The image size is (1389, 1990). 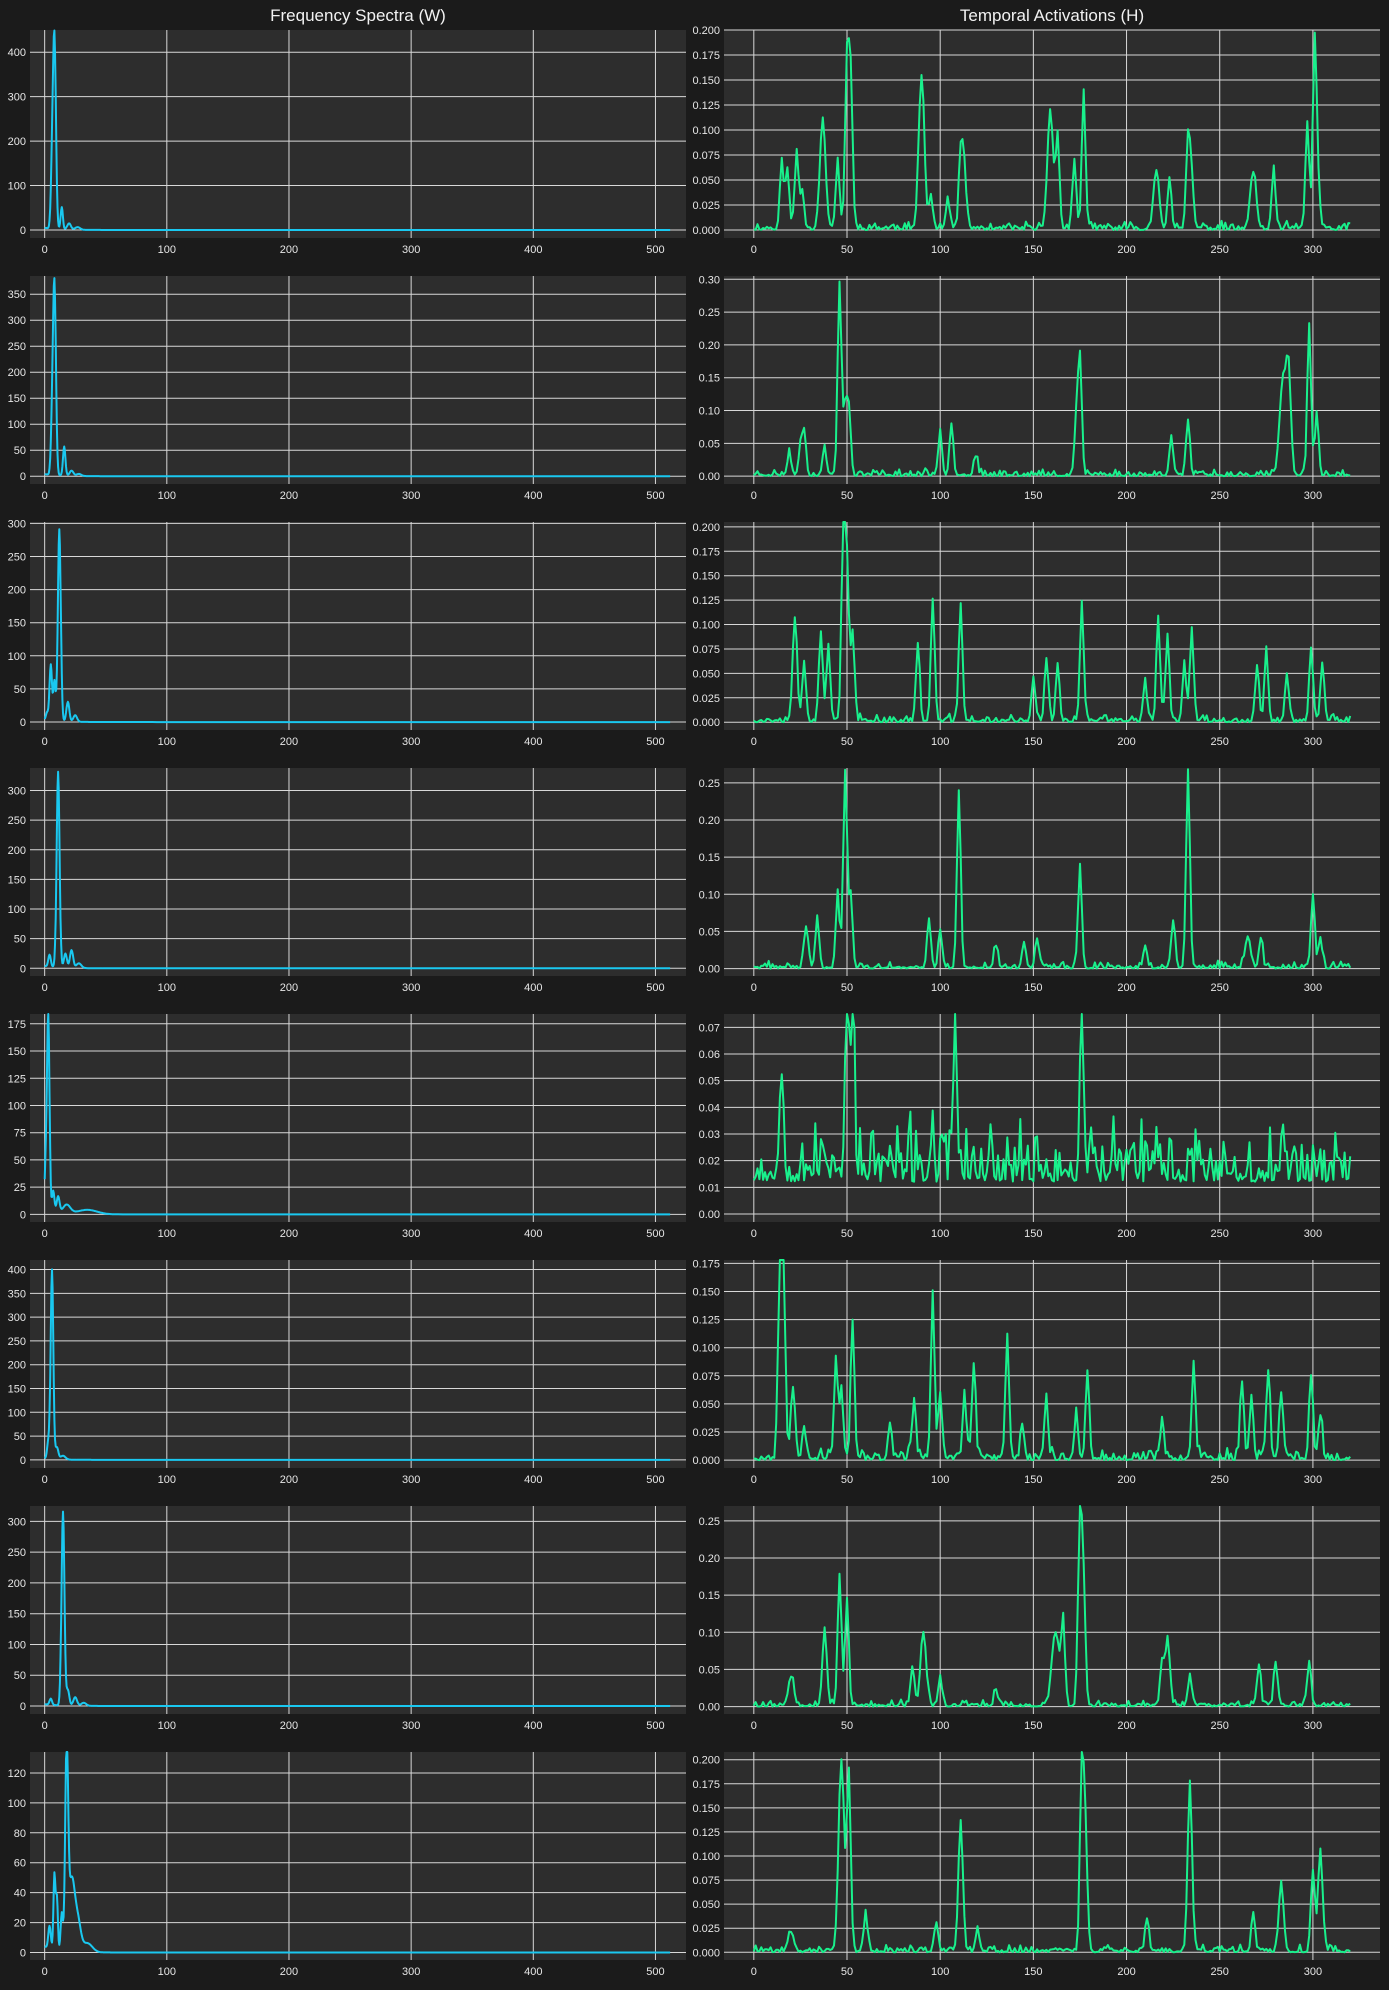 What do you see at coordinates (706, 106) in the screenshot?
I see `y-tick-label: 0.125` at bounding box center [706, 106].